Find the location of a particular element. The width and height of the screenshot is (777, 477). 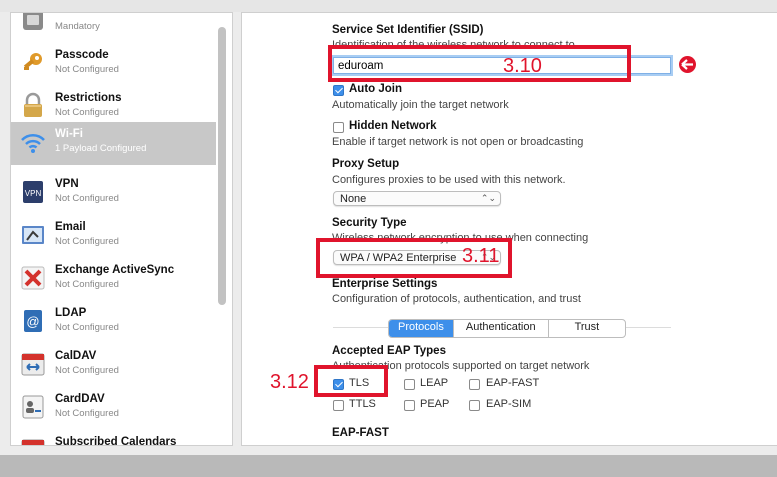

eap-types-label: Accepted EAP Types is located at coordinates (389, 351).